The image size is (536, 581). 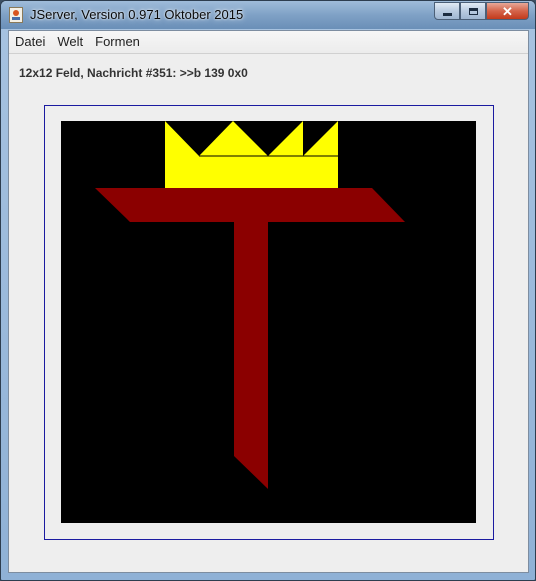 I want to click on maximize-button, so click(x=473, y=11).